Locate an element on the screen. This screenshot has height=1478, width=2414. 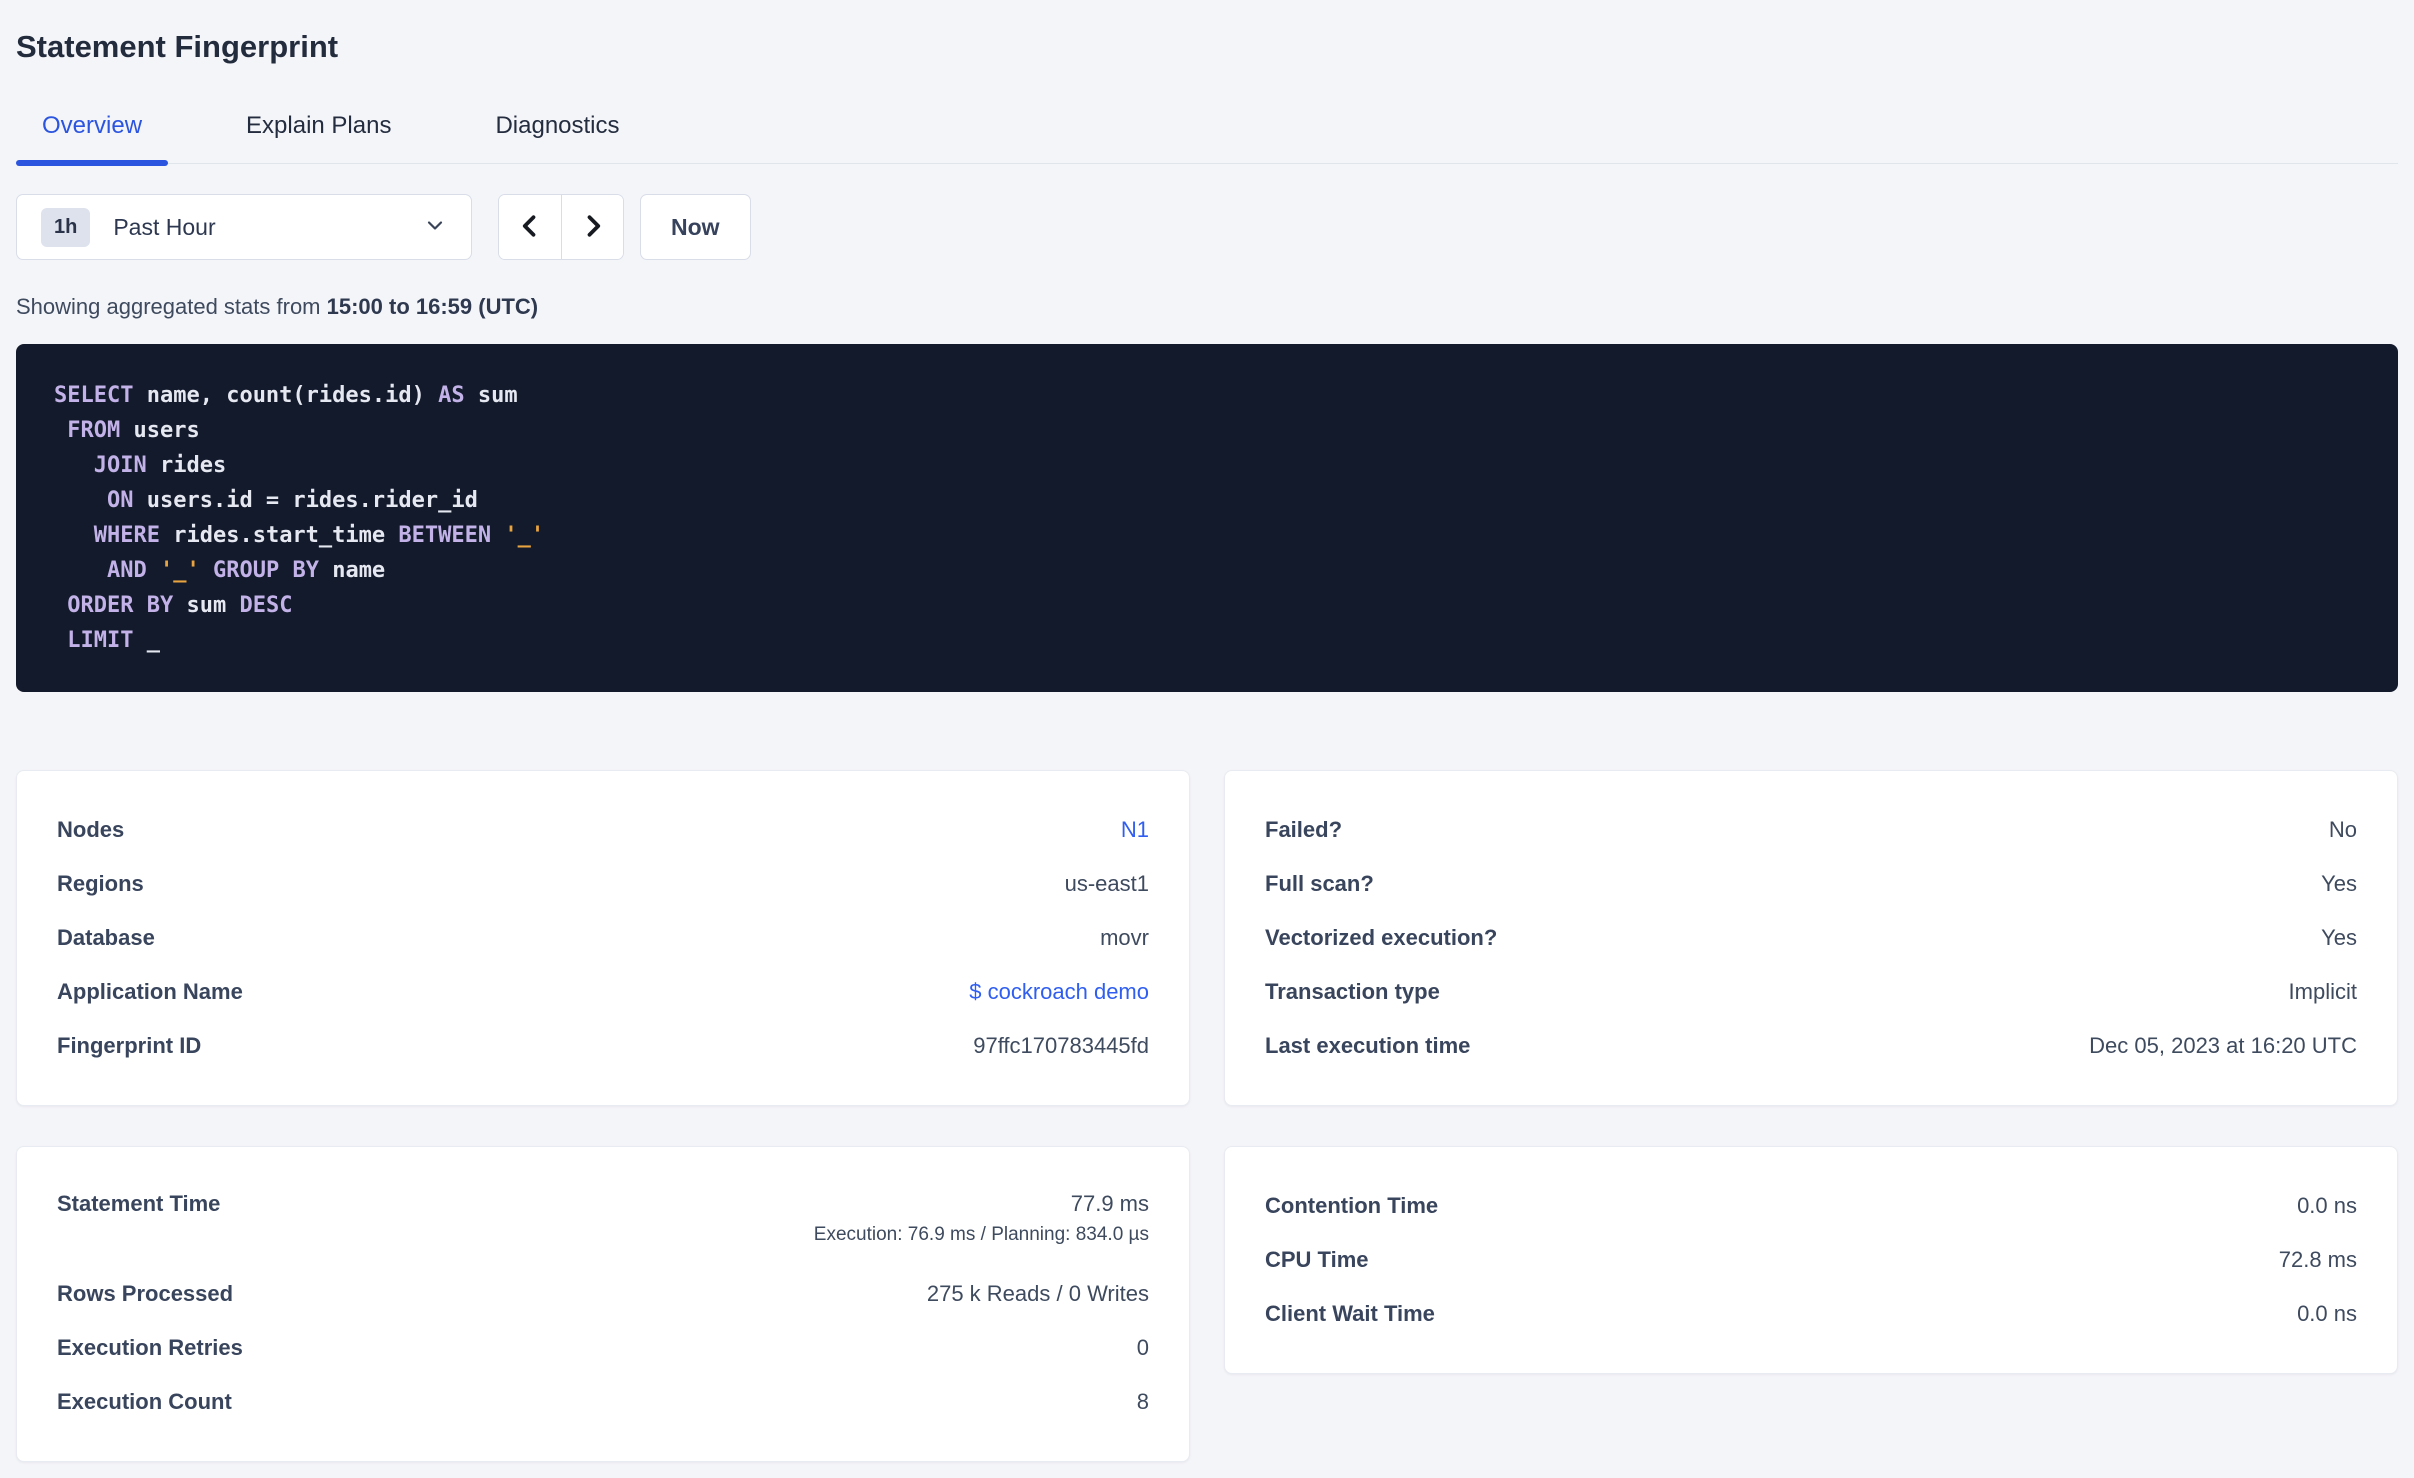
row-label: Nodes is located at coordinates (91, 829).